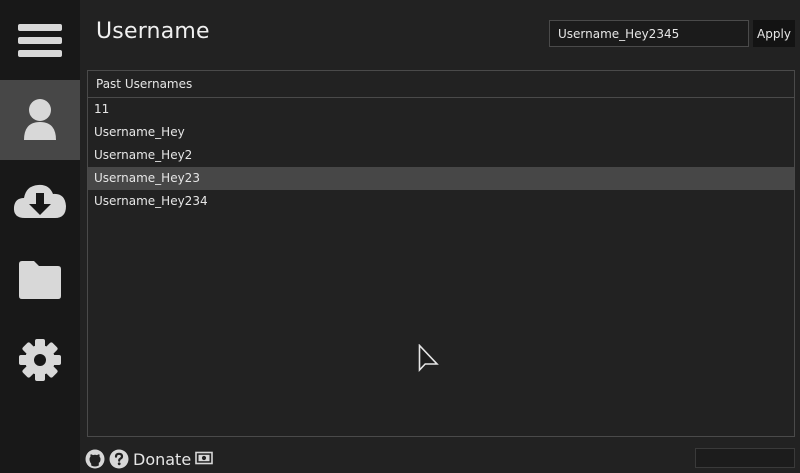 This screenshot has height=473, width=800. I want to click on sidebar-item-folder, so click(40, 280).